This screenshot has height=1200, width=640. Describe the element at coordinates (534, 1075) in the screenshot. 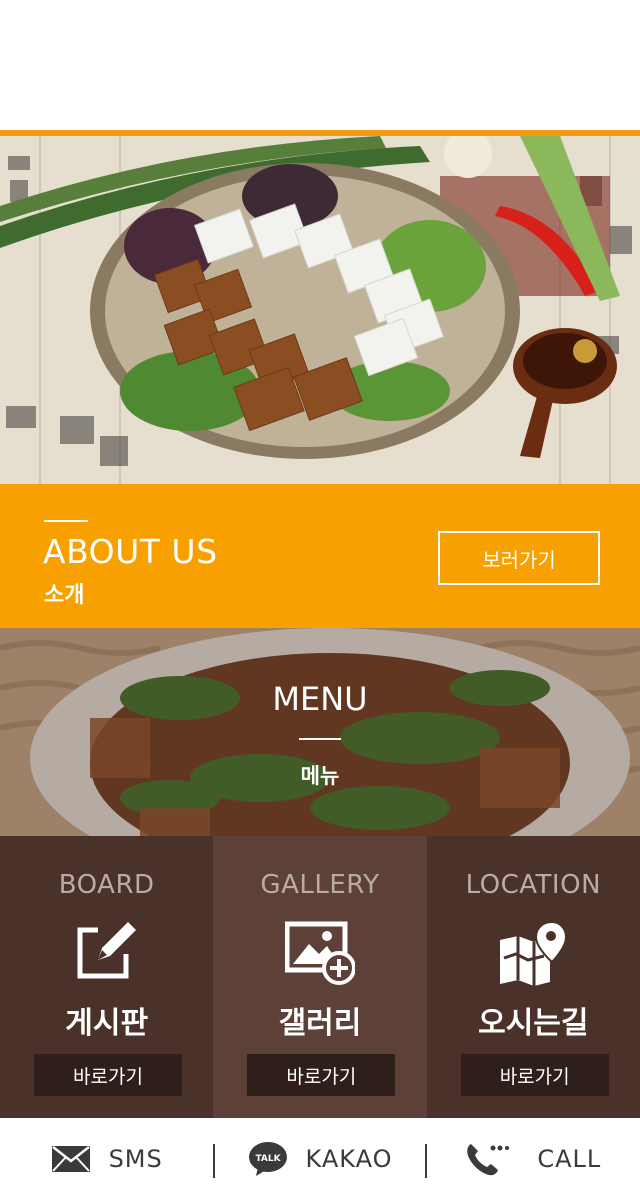

I see `location-go-button: 바로가기` at that location.